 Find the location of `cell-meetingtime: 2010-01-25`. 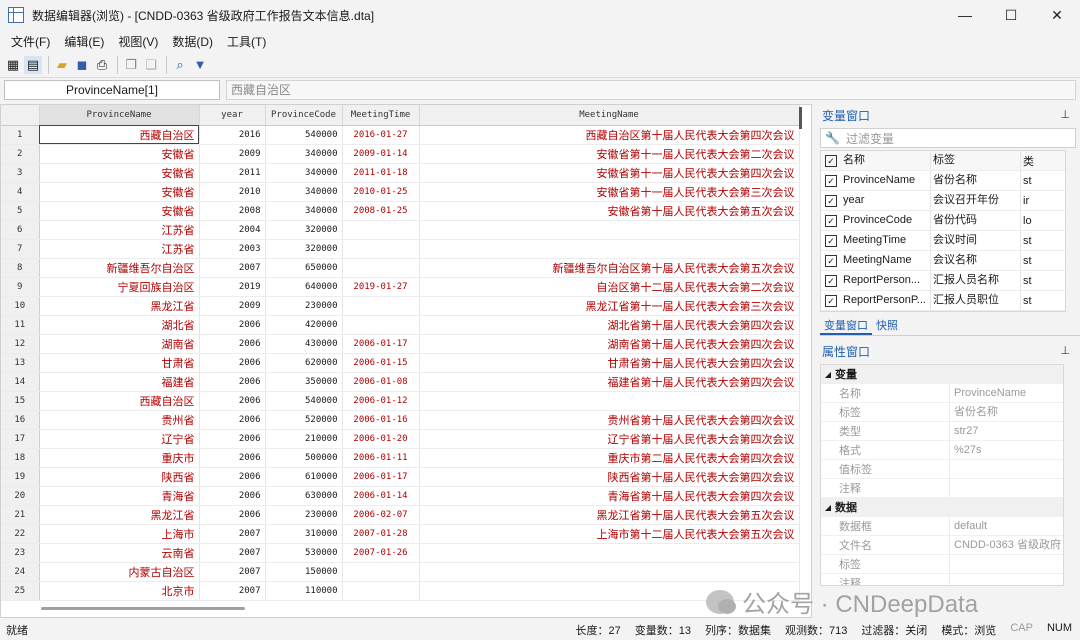

cell-meetingtime: 2010-01-25 is located at coordinates (381, 192).